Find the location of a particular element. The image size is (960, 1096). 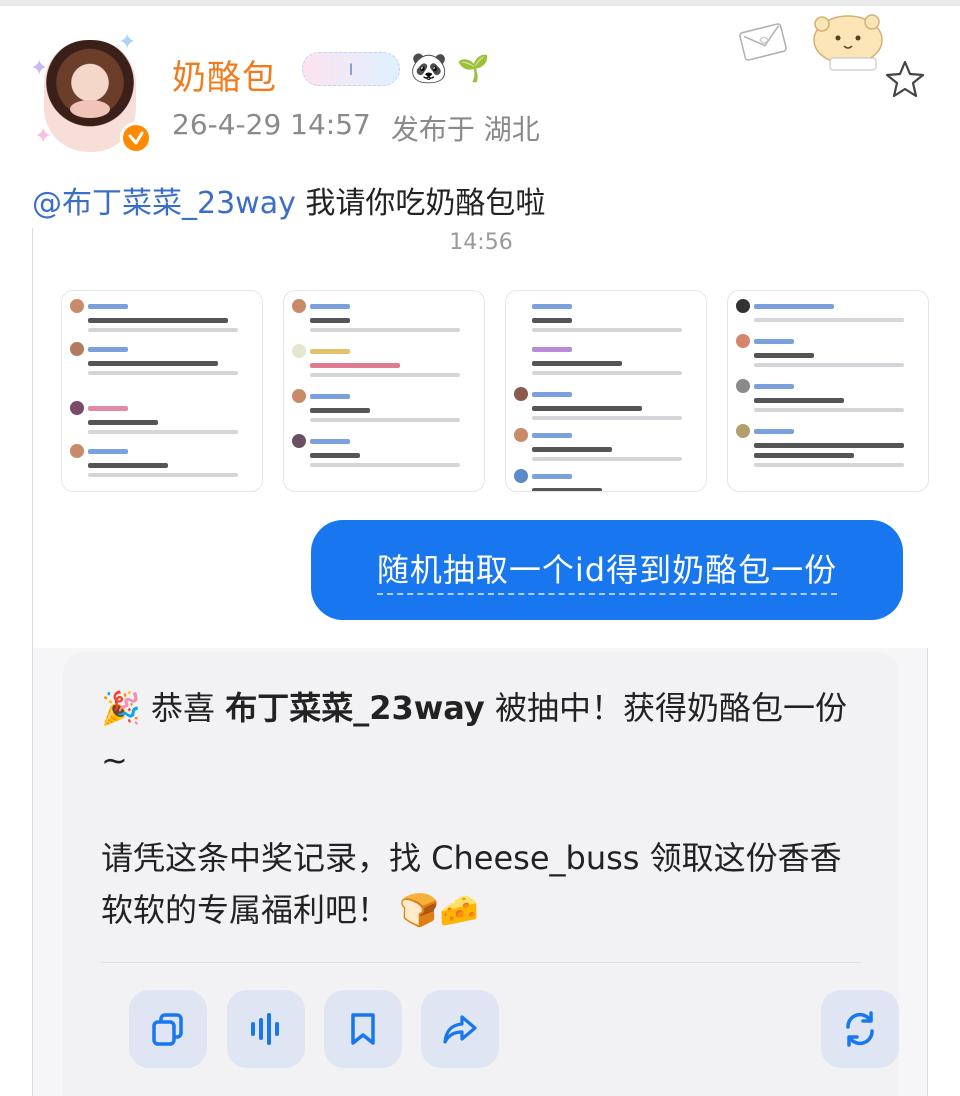

winner-name: 布丁菜菜_23way is located at coordinates (355, 708).